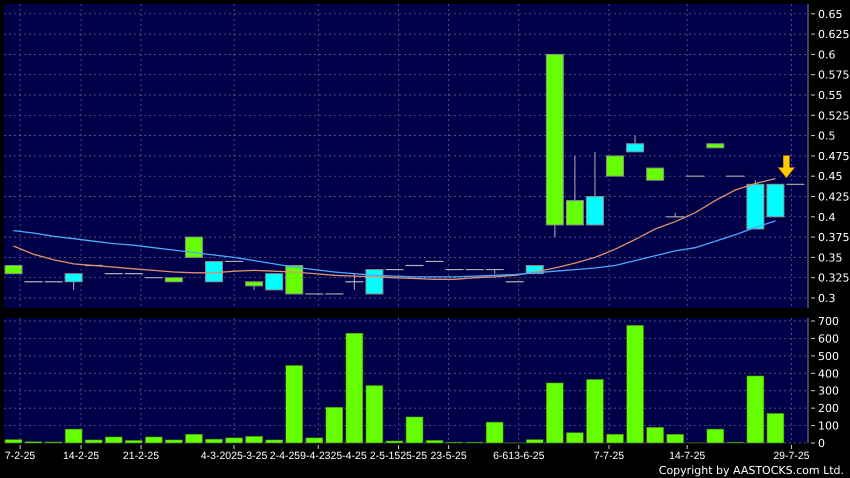  I want to click on axis-label: 600, so click(828, 339).